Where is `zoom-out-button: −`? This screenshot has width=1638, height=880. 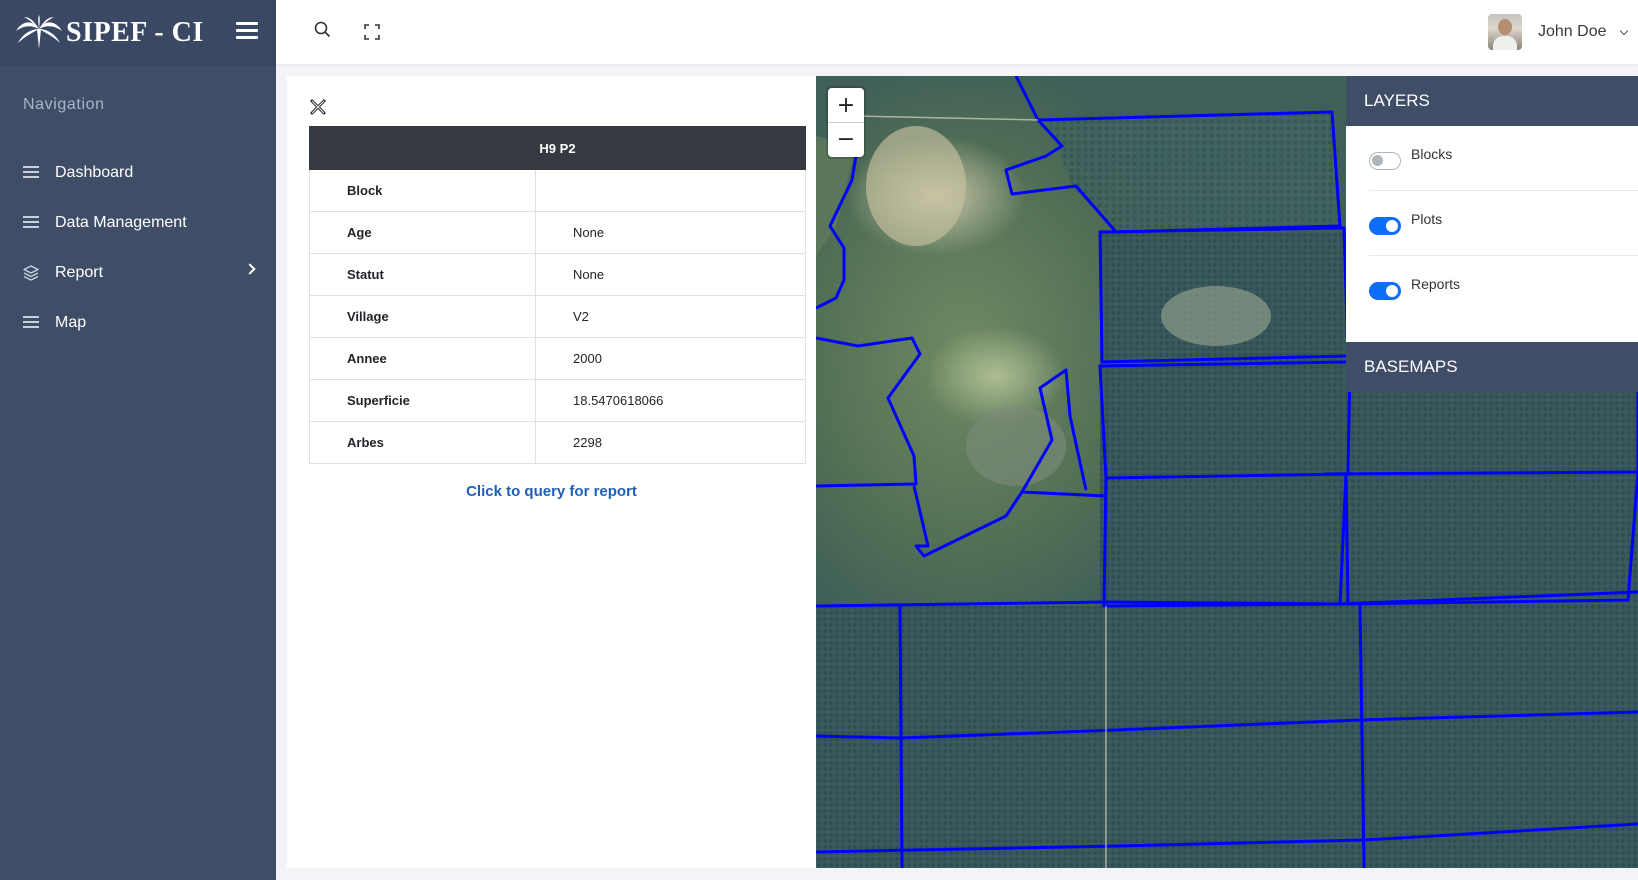
zoom-out-button: − is located at coordinates (846, 139).